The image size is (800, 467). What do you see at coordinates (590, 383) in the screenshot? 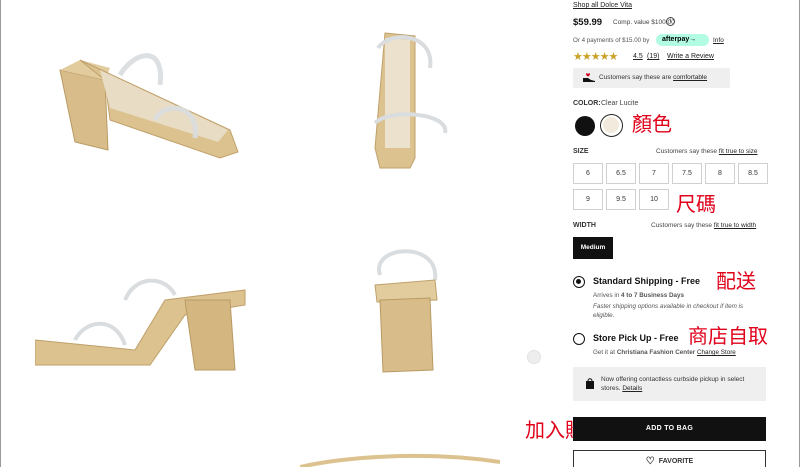
I see `shopping-bag-icon` at bounding box center [590, 383].